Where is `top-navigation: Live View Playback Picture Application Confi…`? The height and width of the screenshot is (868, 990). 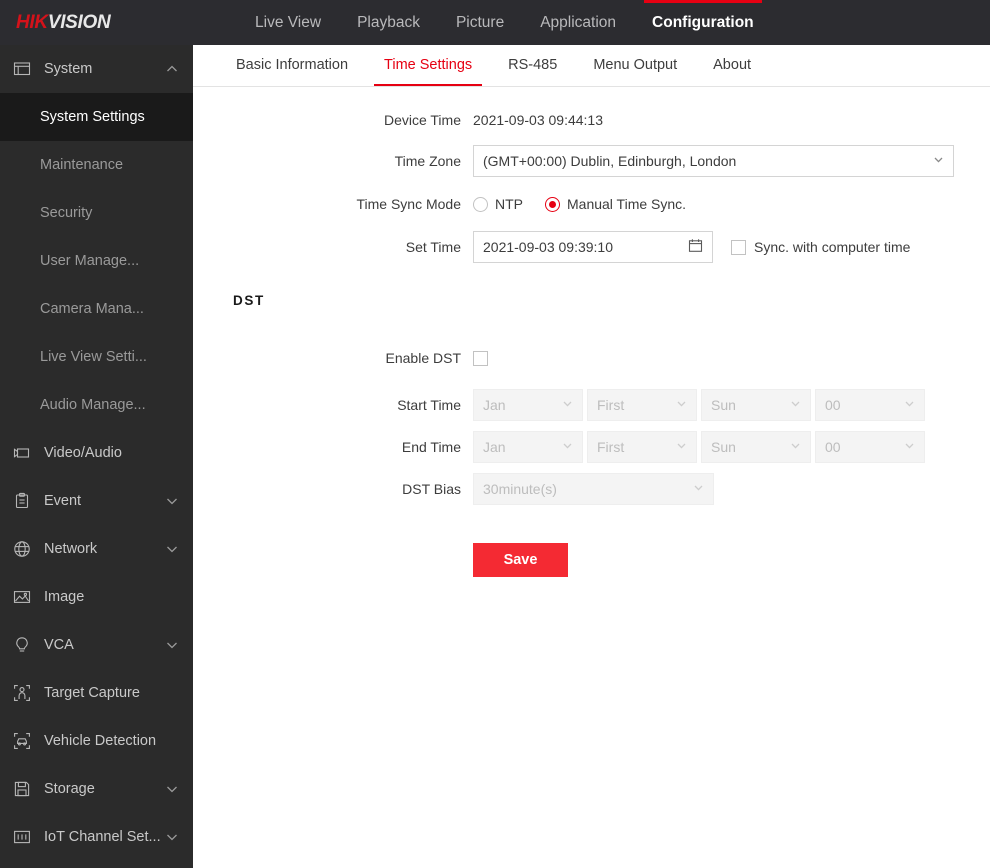
top-navigation: Live View Playback Picture Application Confi… is located at coordinates (504, 22).